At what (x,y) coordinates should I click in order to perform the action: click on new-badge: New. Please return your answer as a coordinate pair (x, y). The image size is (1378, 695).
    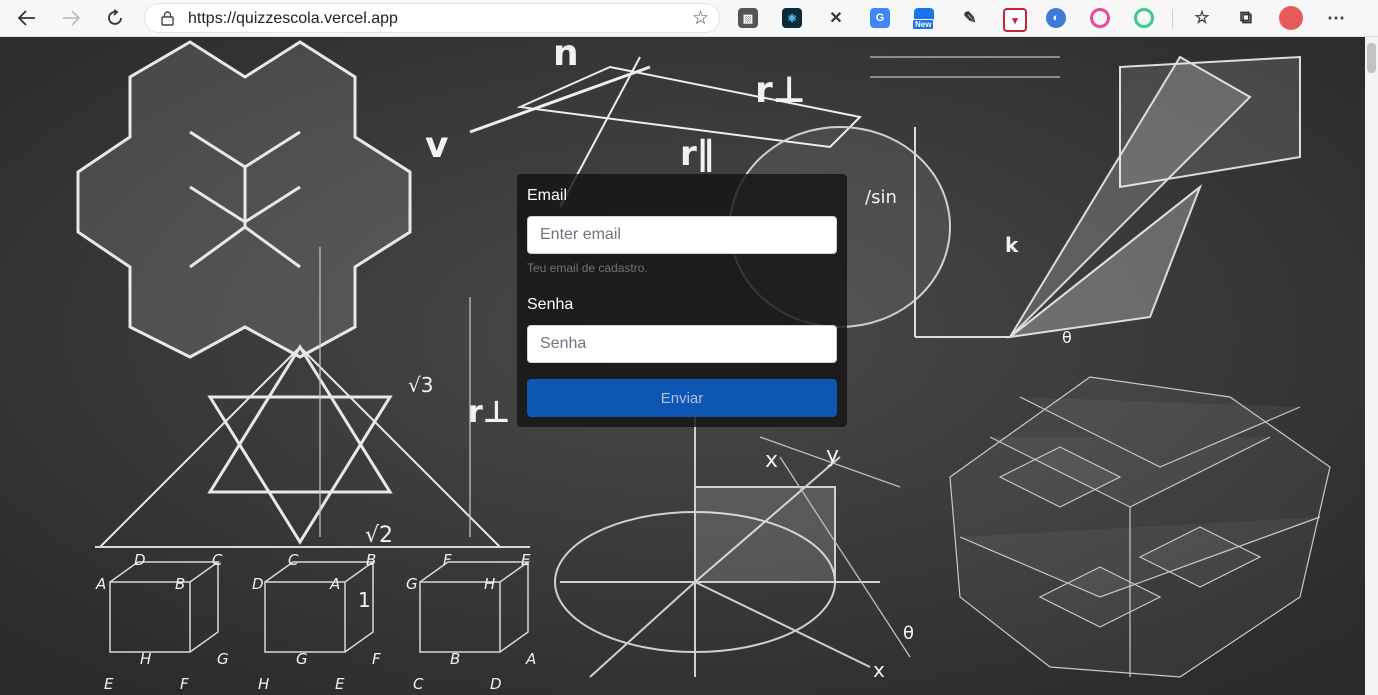
    Looking at the image, I should click on (923, 24).